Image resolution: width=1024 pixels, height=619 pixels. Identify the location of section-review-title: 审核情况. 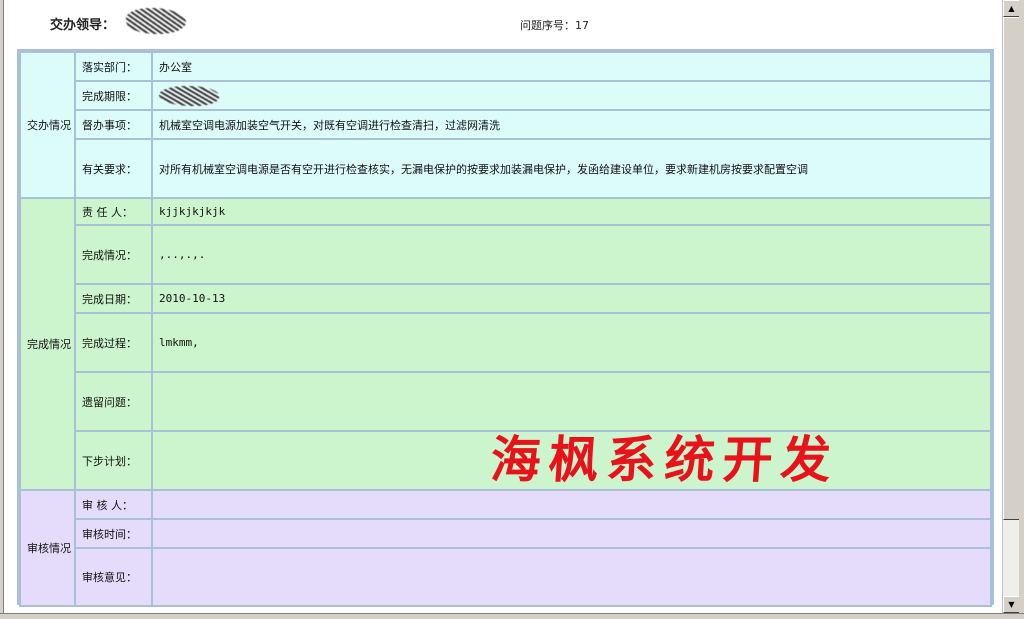
(47, 548).